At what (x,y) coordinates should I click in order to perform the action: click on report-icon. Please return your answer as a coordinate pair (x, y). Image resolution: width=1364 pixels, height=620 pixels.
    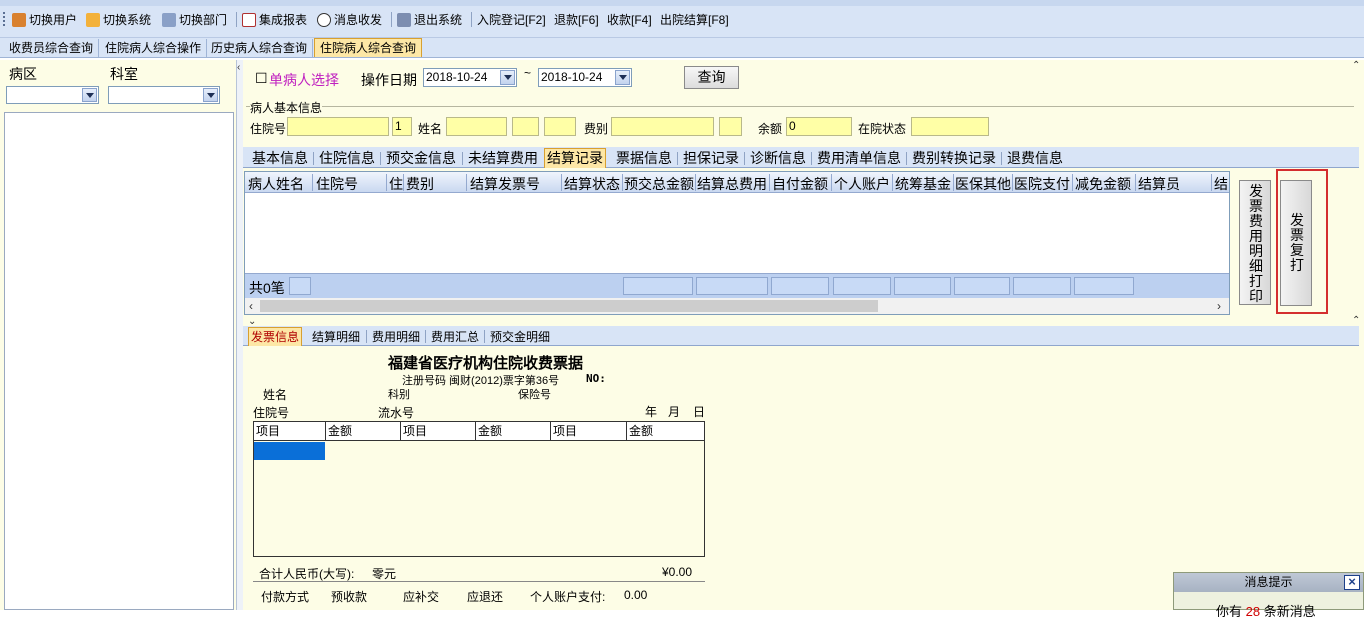
    Looking at the image, I should click on (249, 19).